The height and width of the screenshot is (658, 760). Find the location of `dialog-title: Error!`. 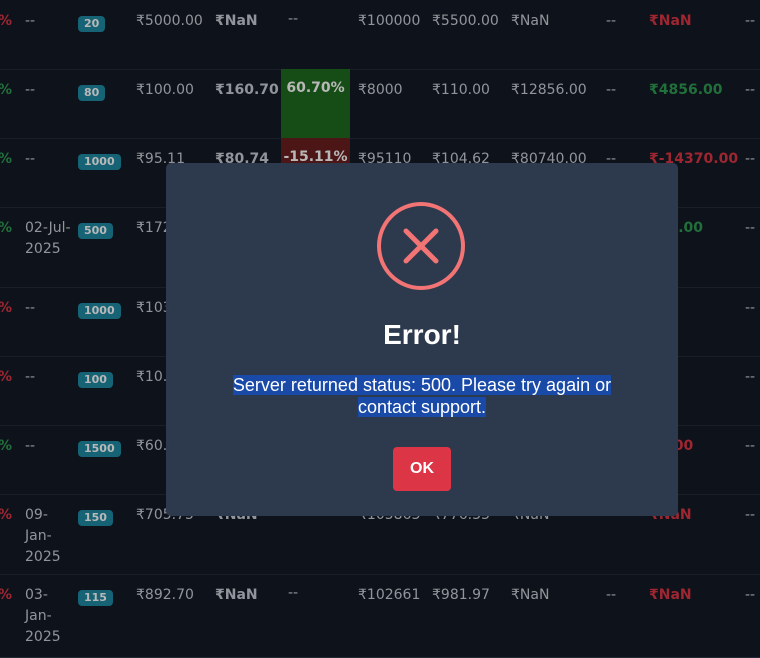

dialog-title: Error! is located at coordinates (422, 334).